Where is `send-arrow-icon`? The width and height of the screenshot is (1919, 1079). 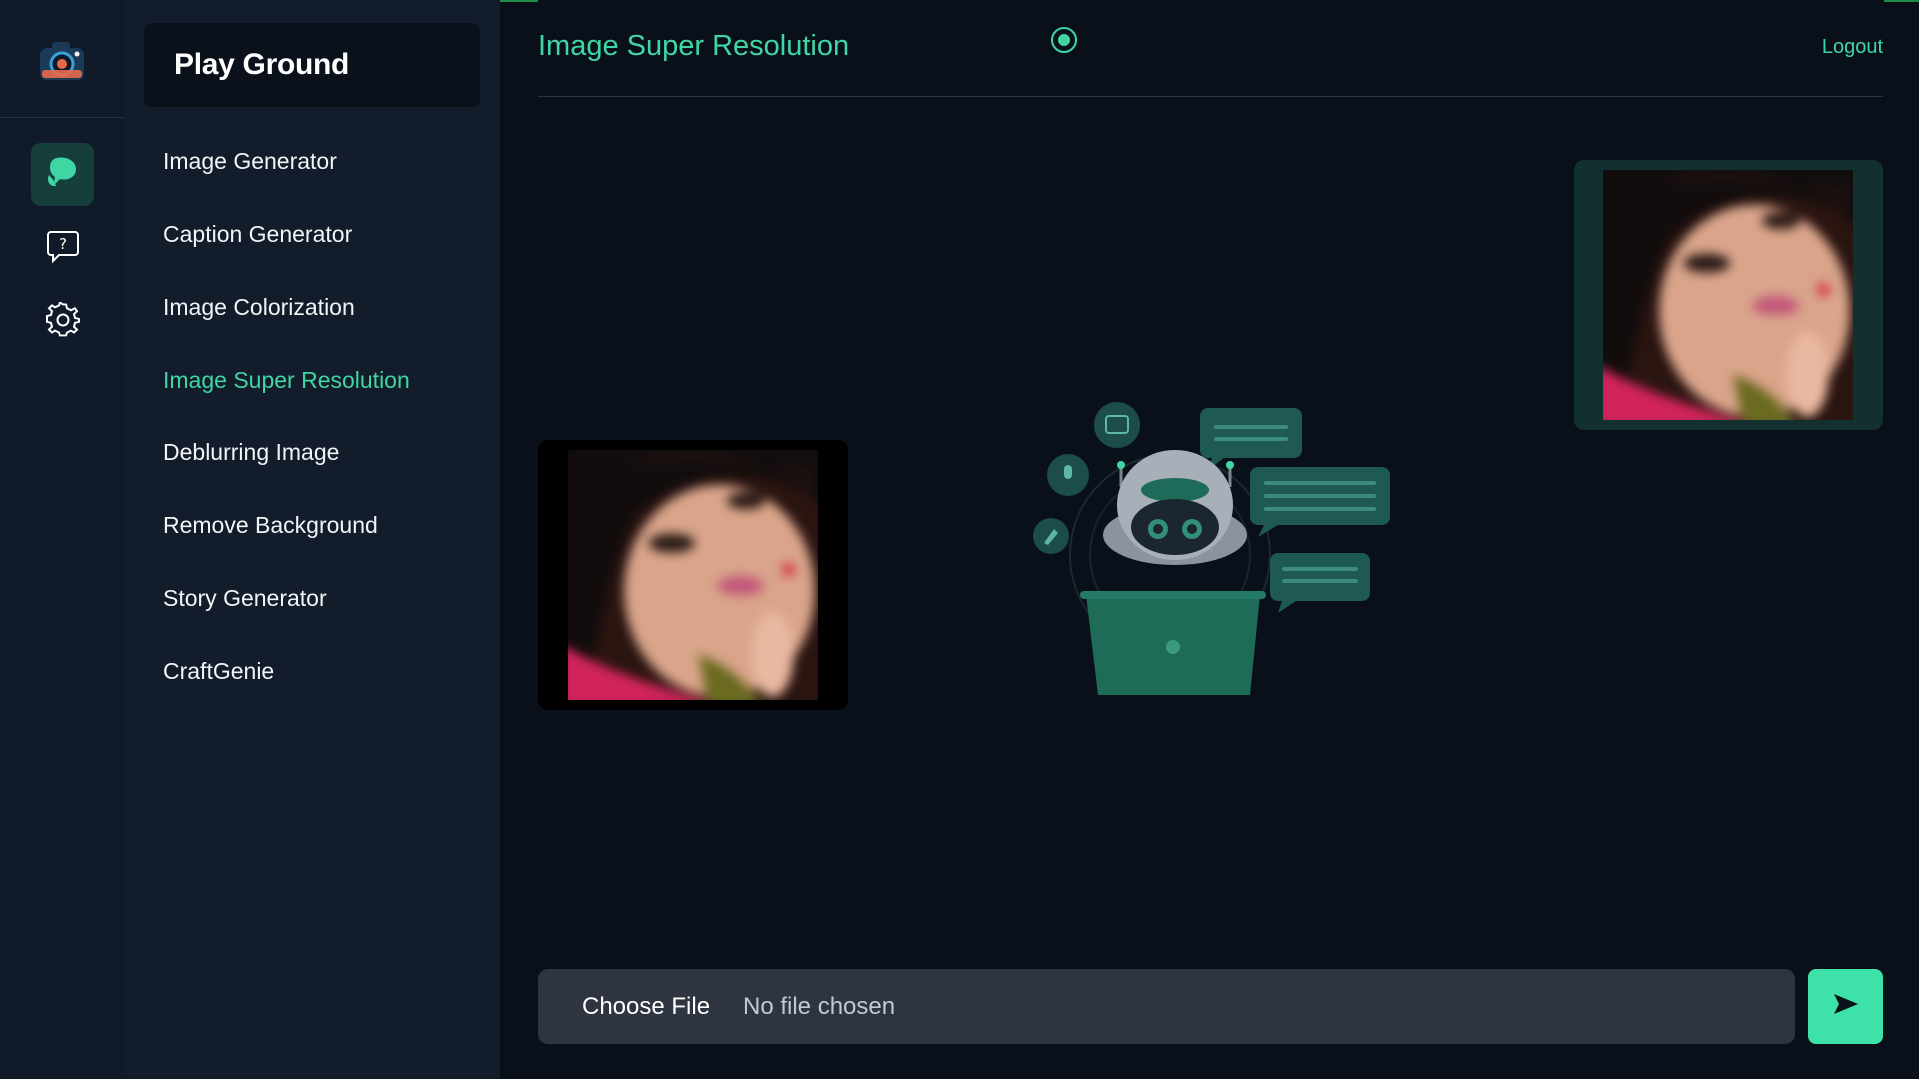 send-arrow-icon is located at coordinates (1846, 1006).